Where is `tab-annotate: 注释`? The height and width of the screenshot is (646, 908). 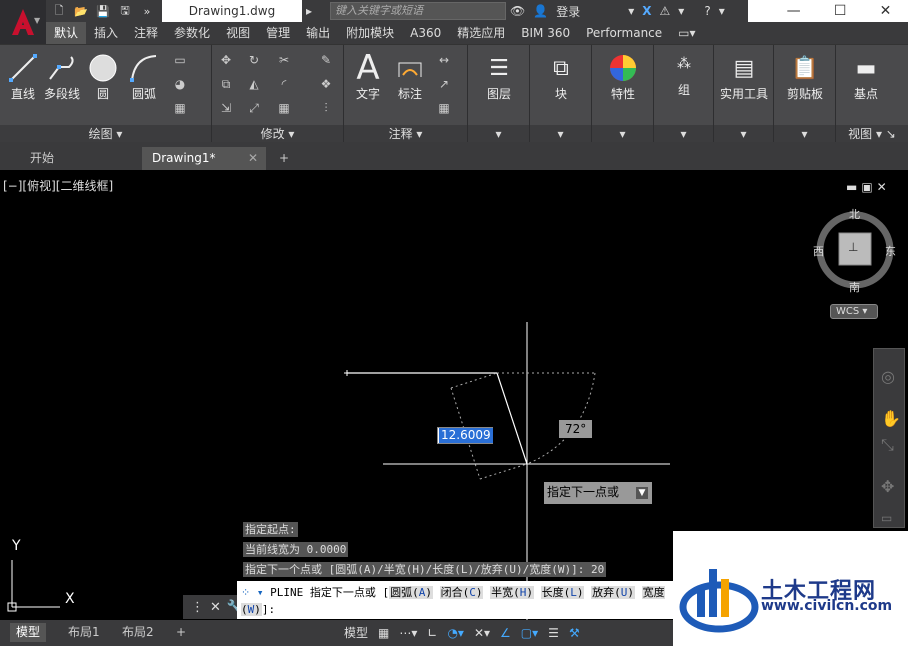
tab-annotate: 注释 is located at coordinates (146, 33).